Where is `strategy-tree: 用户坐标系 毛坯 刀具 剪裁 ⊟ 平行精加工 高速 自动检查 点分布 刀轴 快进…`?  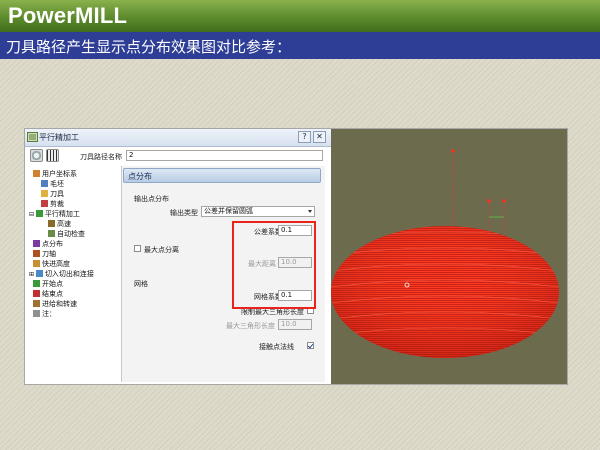 strategy-tree: 用户坐标系 毛坯 刀具 剪裁 ⊟ 平行精加工 高速 自动检查 点分布 刀轴 快进… is located at coordinates (74, 274).